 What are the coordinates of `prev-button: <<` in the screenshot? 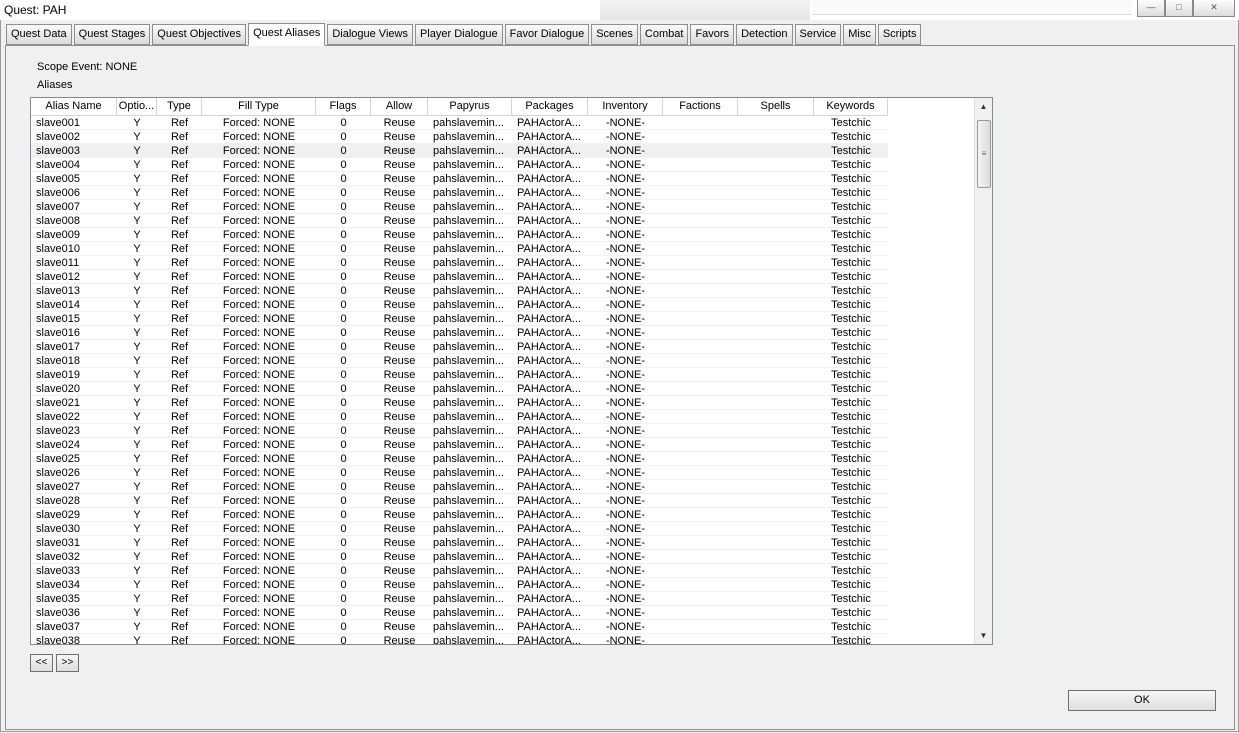 It's located at (41, 663).